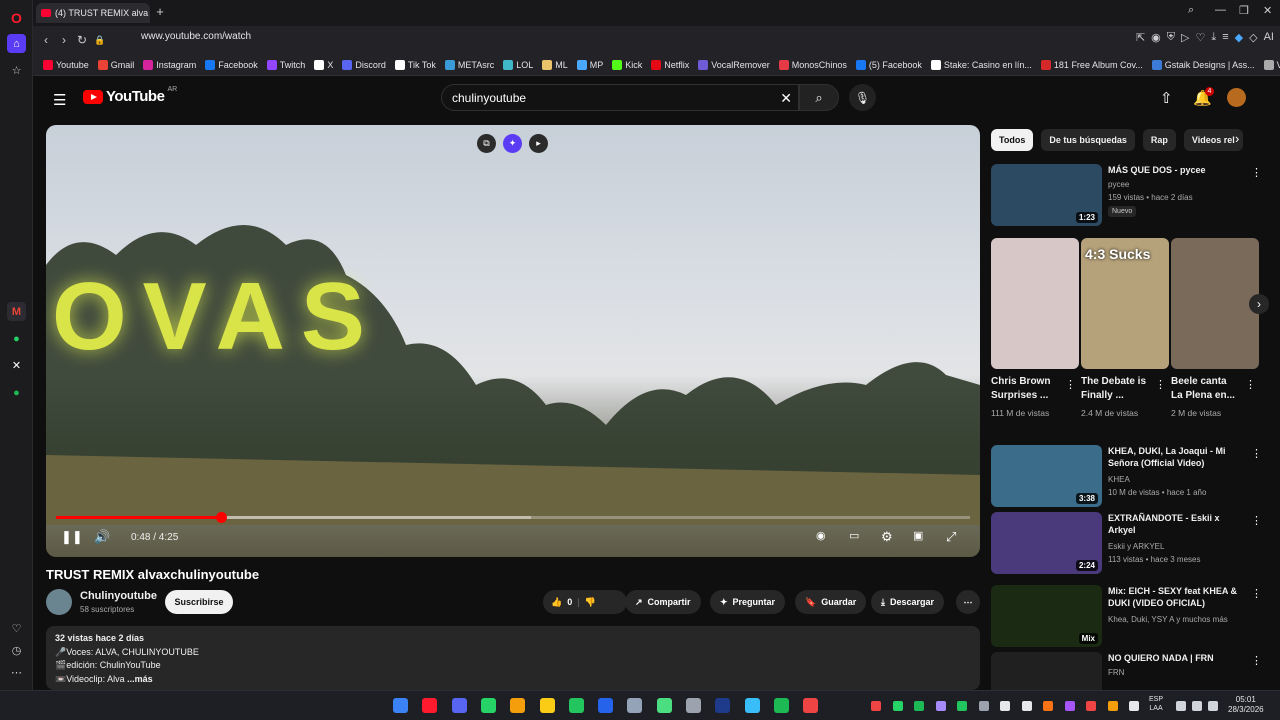 This screenshot has height=720, width=1280. I want to click on channel-name: Eskii y ARKYEL, so click(1136, 546).